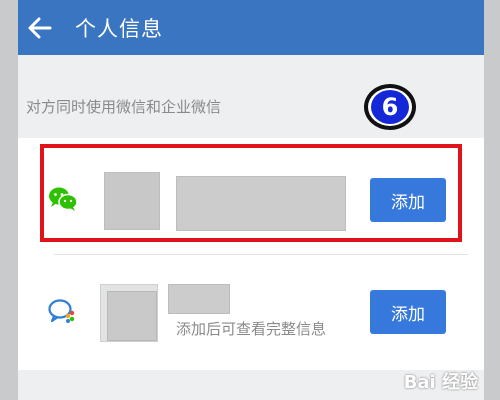  Describe the element at coordinates (9, 200) in the screenshot. I see `screen-frame-left` at that location.